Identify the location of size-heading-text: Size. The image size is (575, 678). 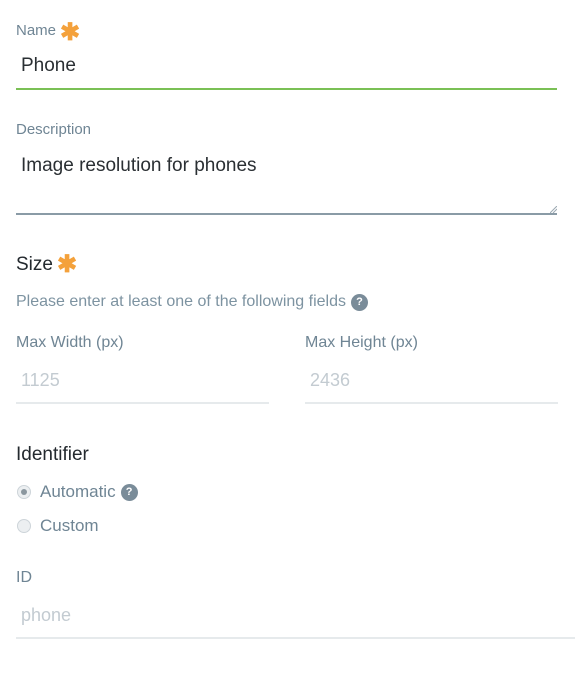
(34, 264).